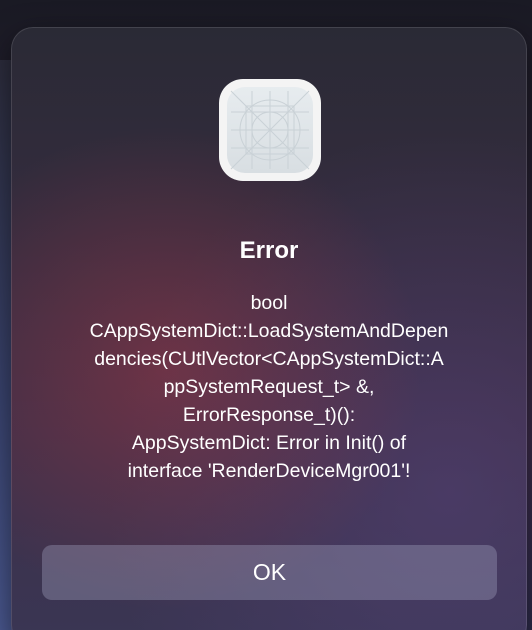  I want to click on ok-button: OK, so click(269, 572).